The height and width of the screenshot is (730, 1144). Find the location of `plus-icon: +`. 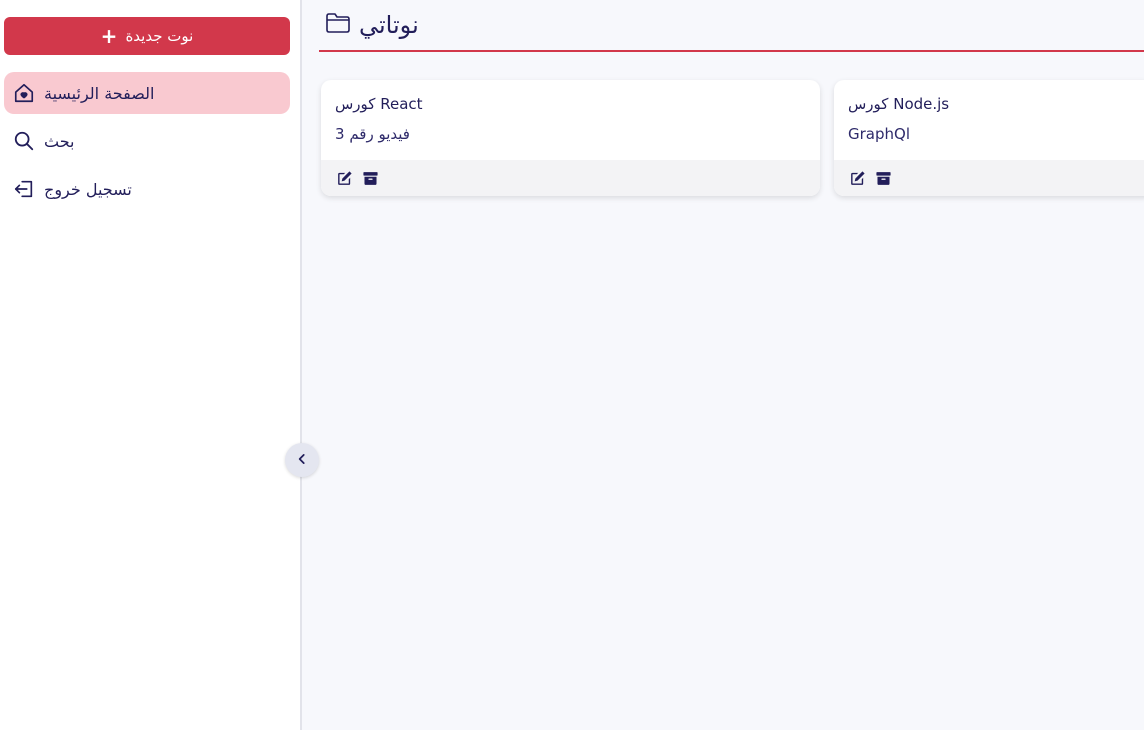

plus-icon: + is located at coordinates (109, 36).